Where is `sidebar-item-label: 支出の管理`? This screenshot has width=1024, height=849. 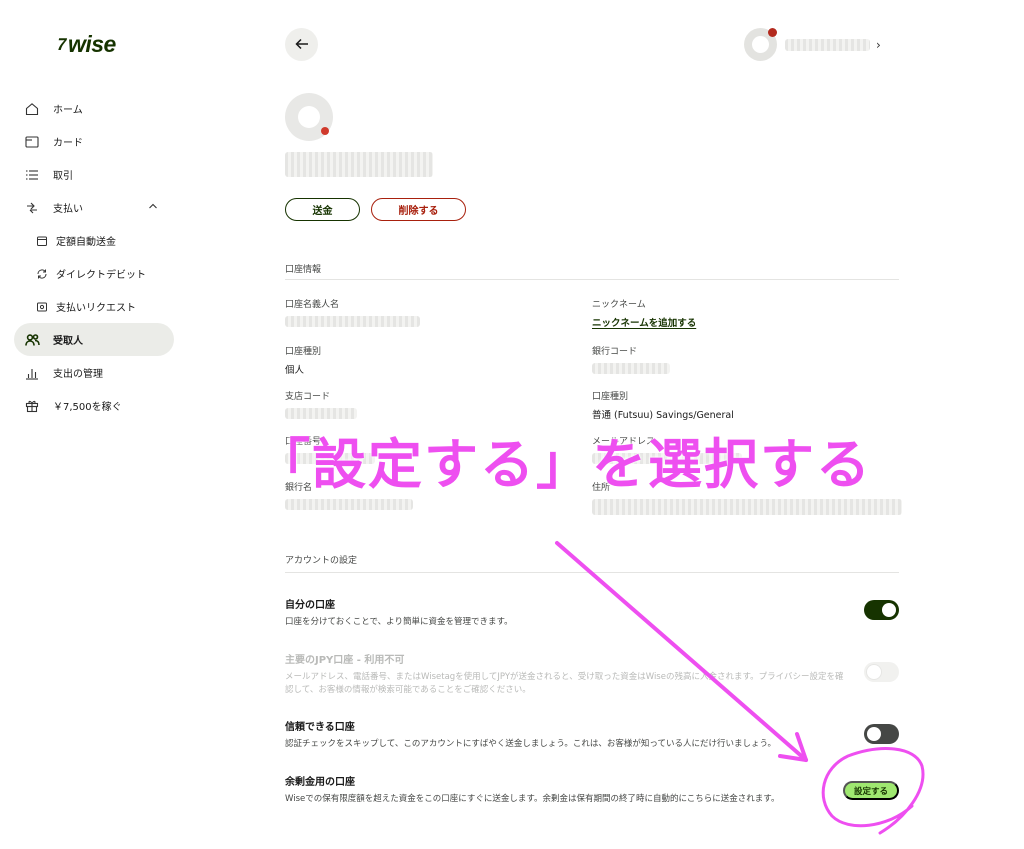 sidebar-item-label: 支出の管理 is located at coordinates (78, 374).